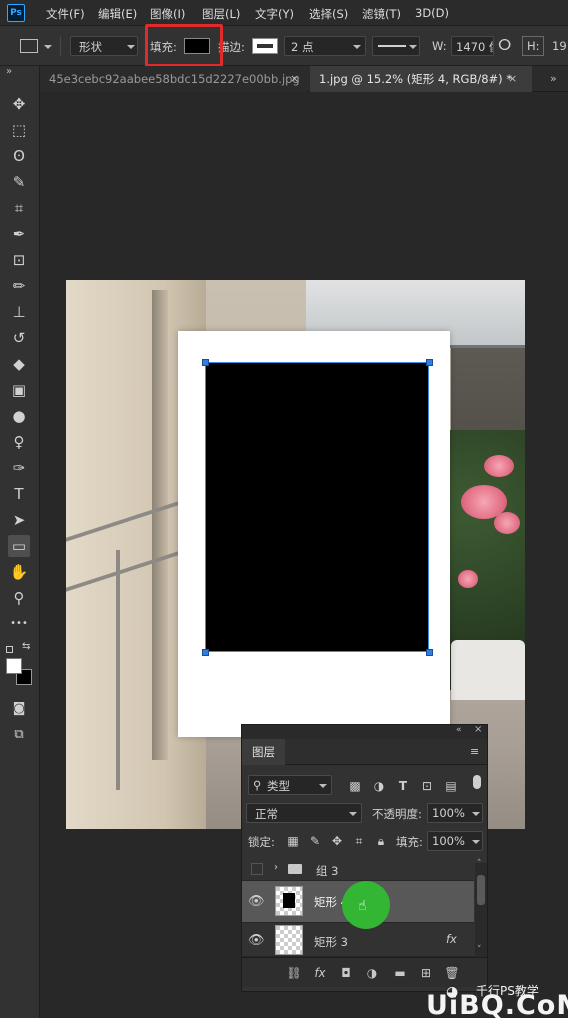 The width and height of the screenshot is (568, 1018). What do you see at coordinates (9, 71) in the screenshot?
I see `collapse-panel-icon: »` at bounding box center [9, 71].